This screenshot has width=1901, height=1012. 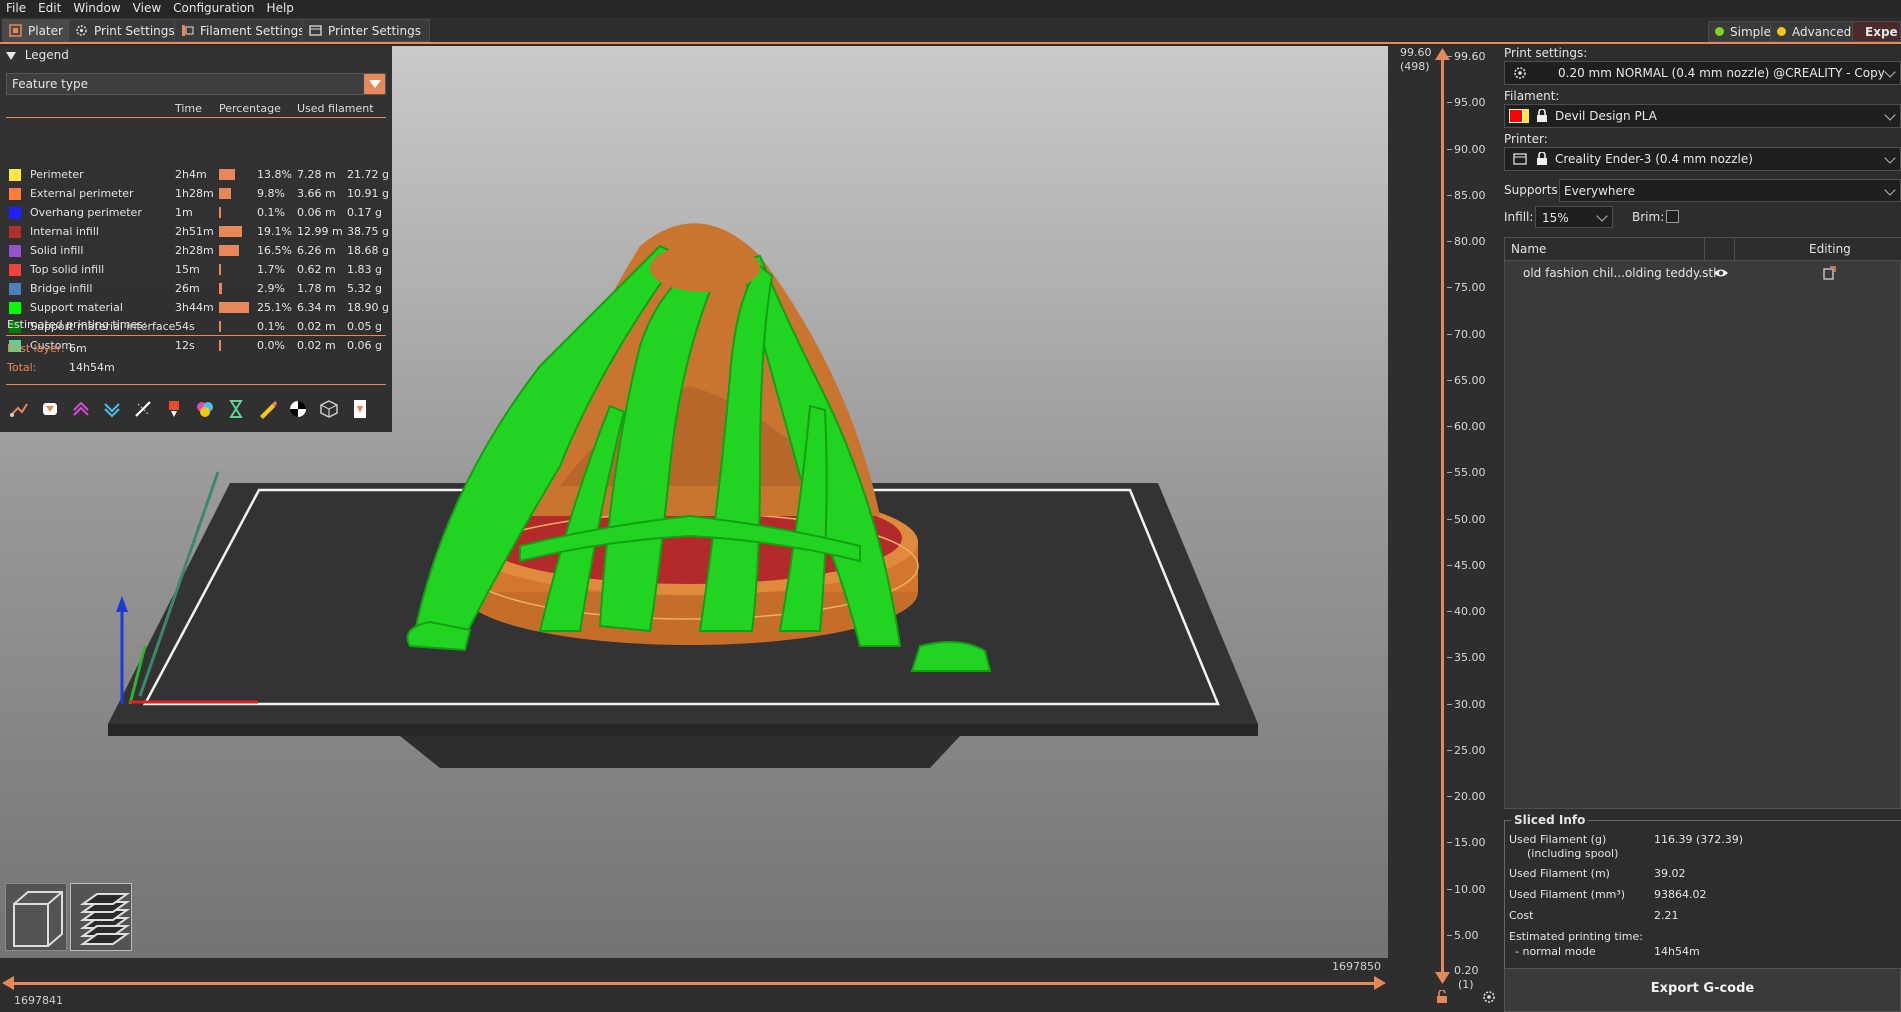 I want to click on layer-height-tick: 45.00, so click(x=1470, y=565).